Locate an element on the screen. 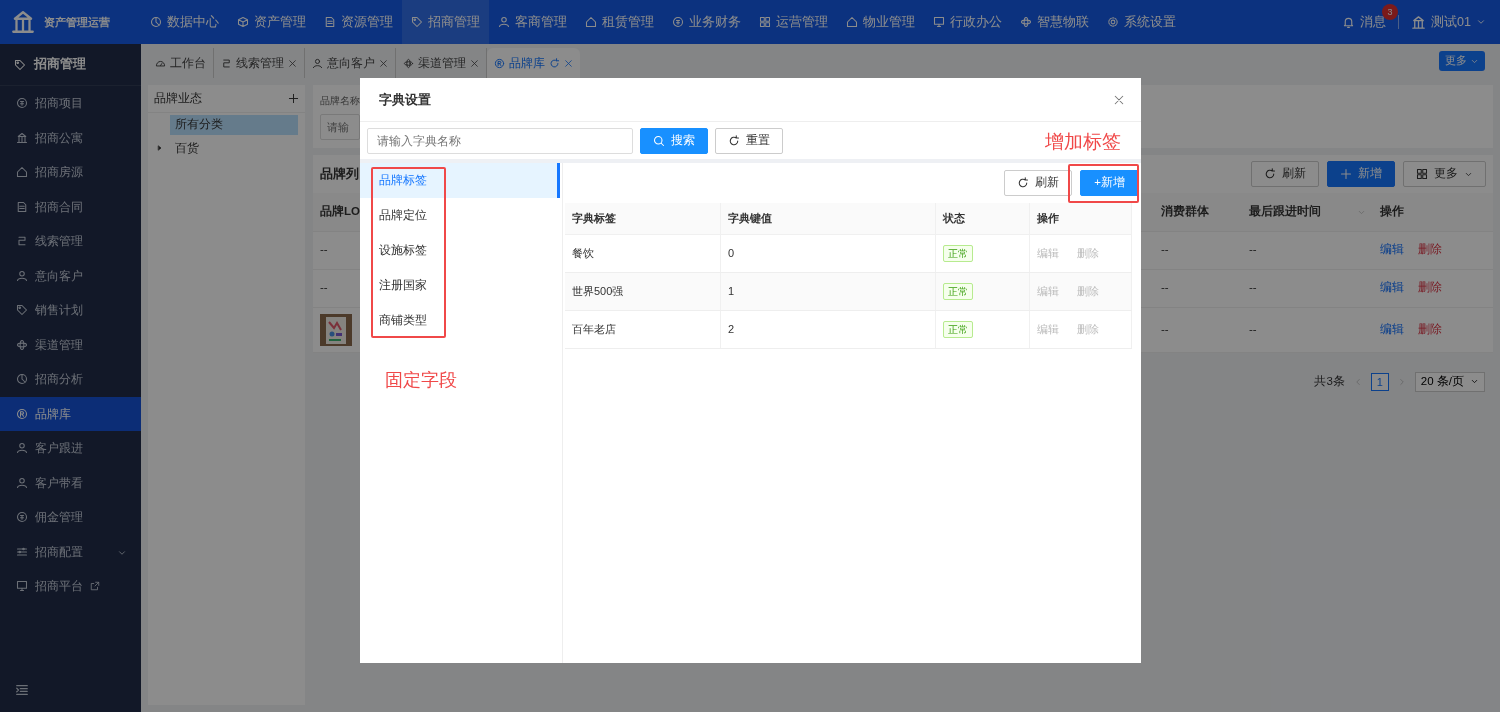 The width and height of the screenshot is (1500, 712). search-field: 请输入字典名称 is located at coordinates (500, 141).